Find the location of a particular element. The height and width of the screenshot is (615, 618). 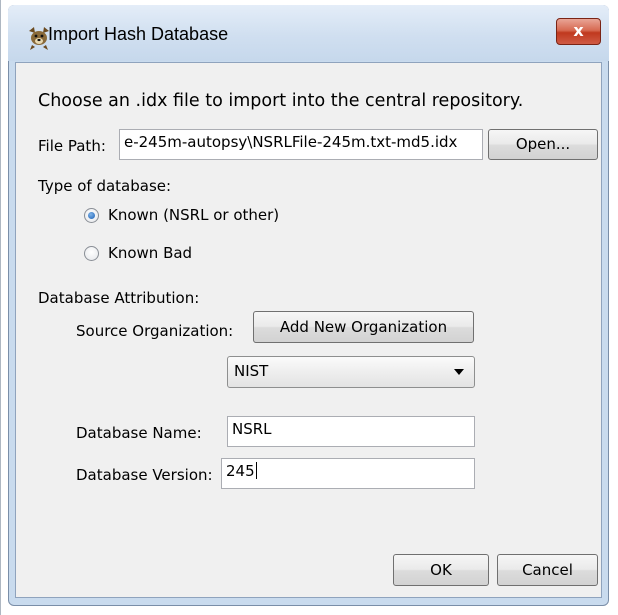

ok-button-label: OK is located at coordinates (441, 570).